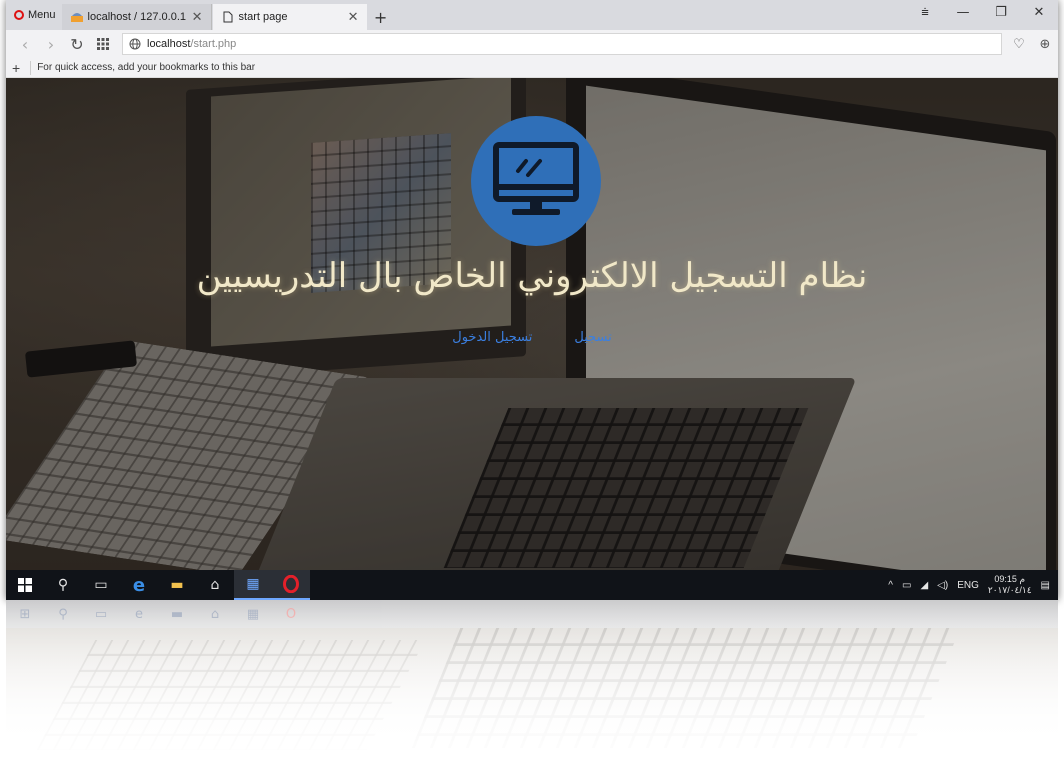 This screenshot has height=776, width=1064. Describe the element at coordinates (213, 44) in the screenshot. I see `url-path: /start.php` at that location.